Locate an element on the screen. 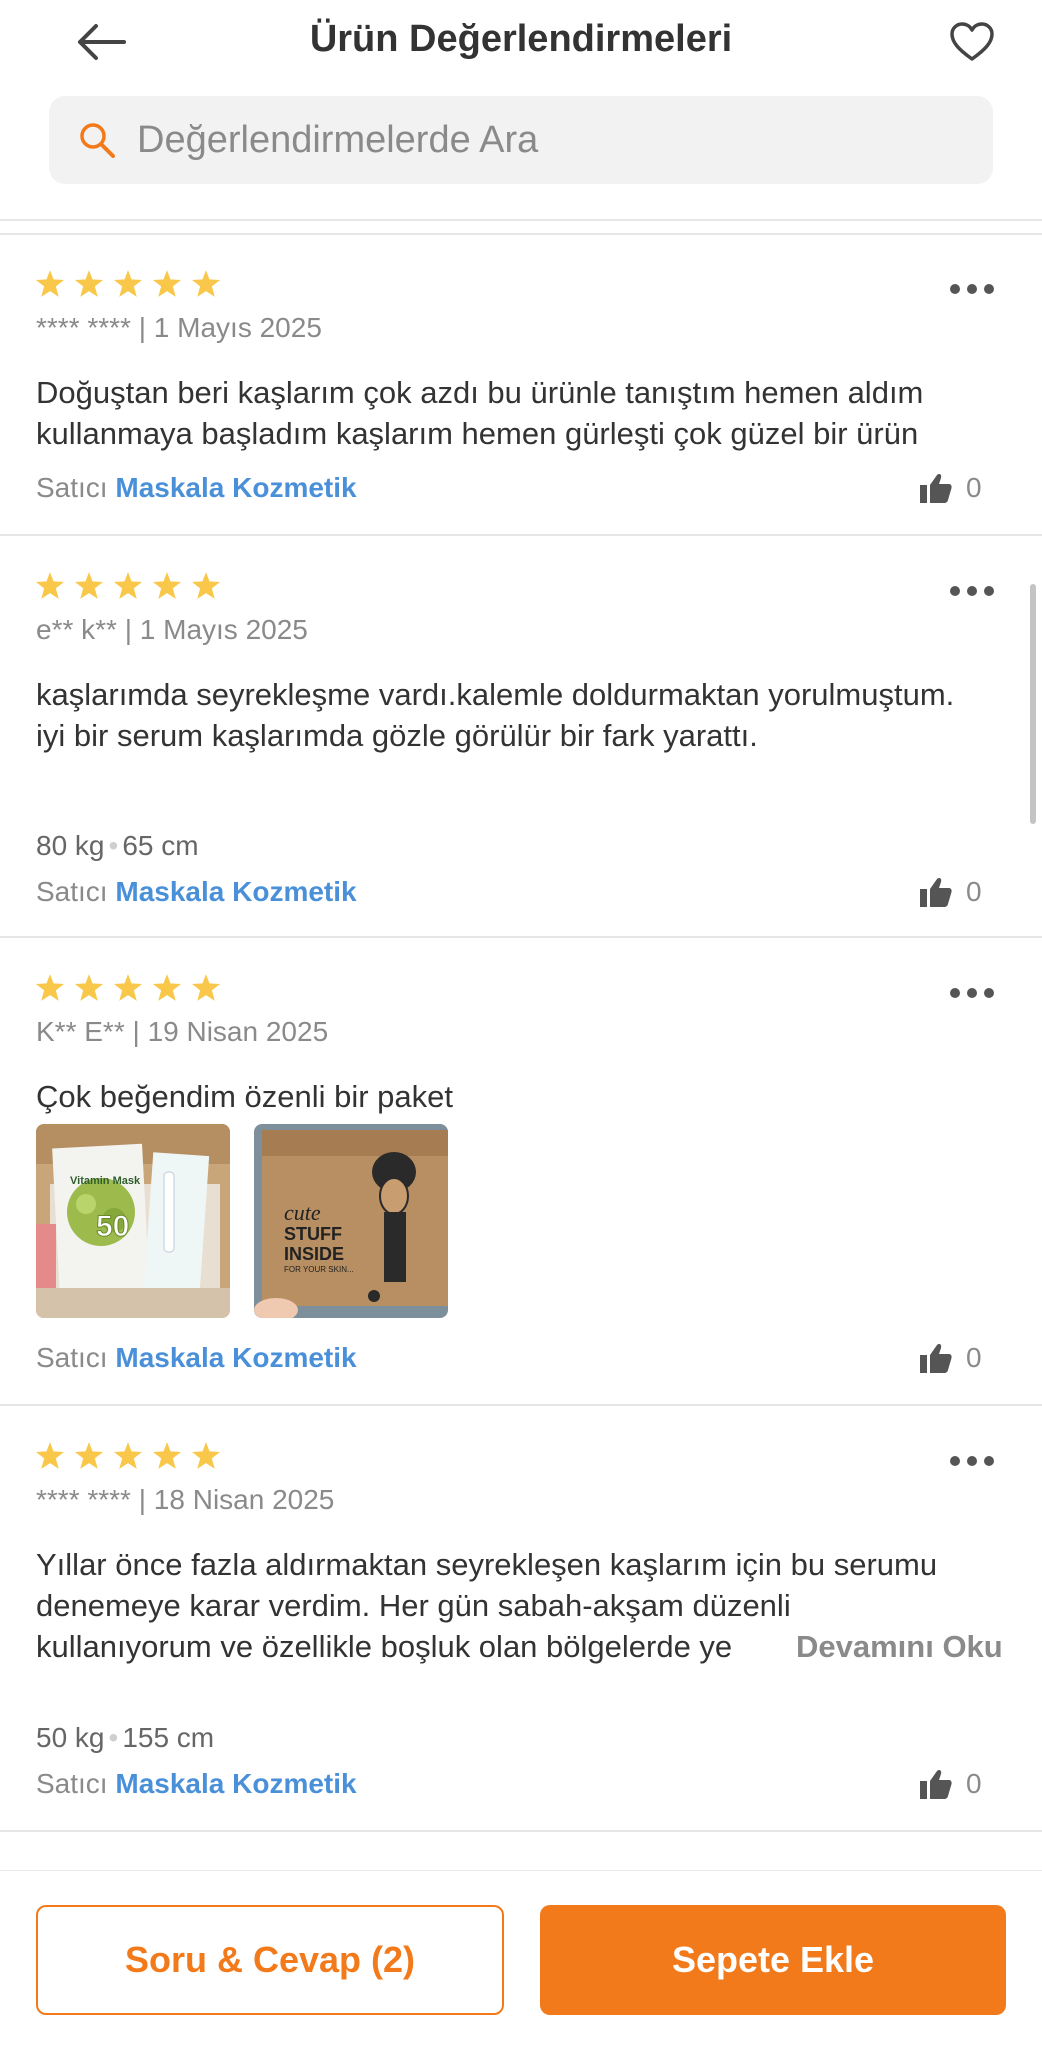 The image size is (1042, 2048). review-divider is located at coordinates (521, 1831).